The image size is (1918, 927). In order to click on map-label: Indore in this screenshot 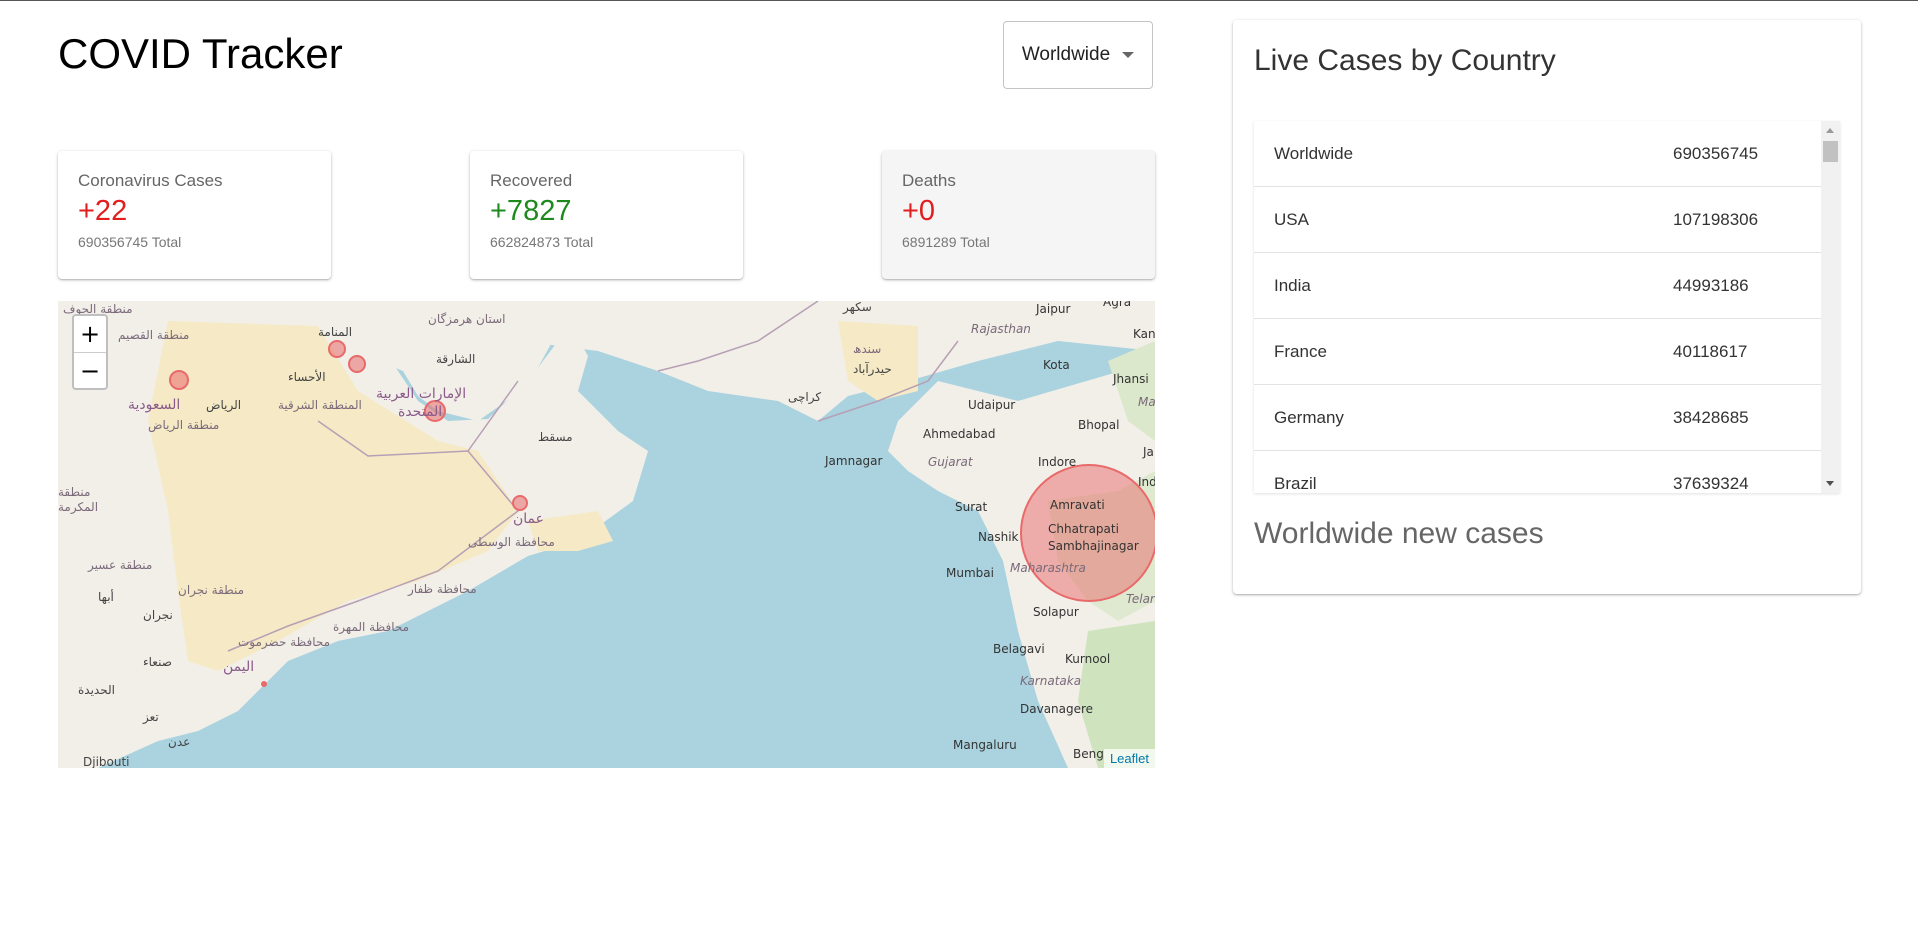, I will do `click(1057, 462)`.